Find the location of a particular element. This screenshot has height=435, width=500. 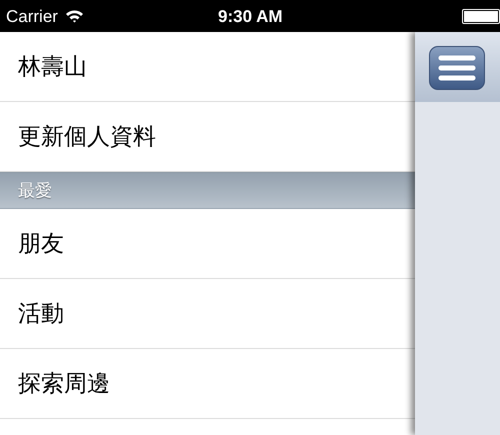

carrier-name: Carrier is located at coordinates (32, 16).